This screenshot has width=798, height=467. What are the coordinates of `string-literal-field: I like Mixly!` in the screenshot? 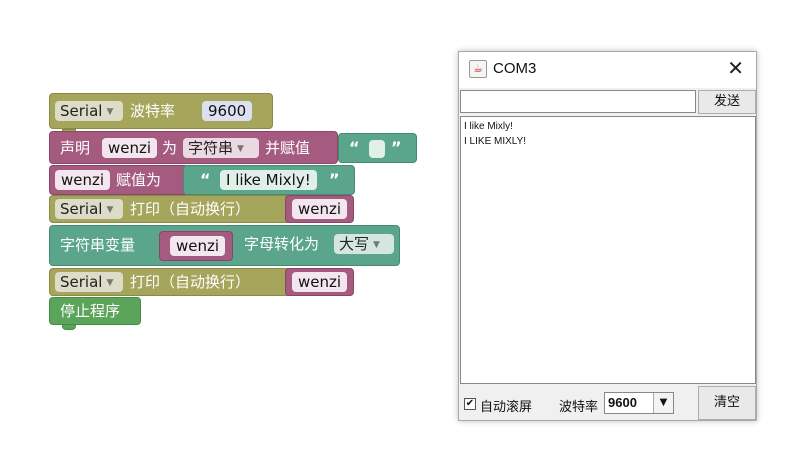 It's located at (268, 180).